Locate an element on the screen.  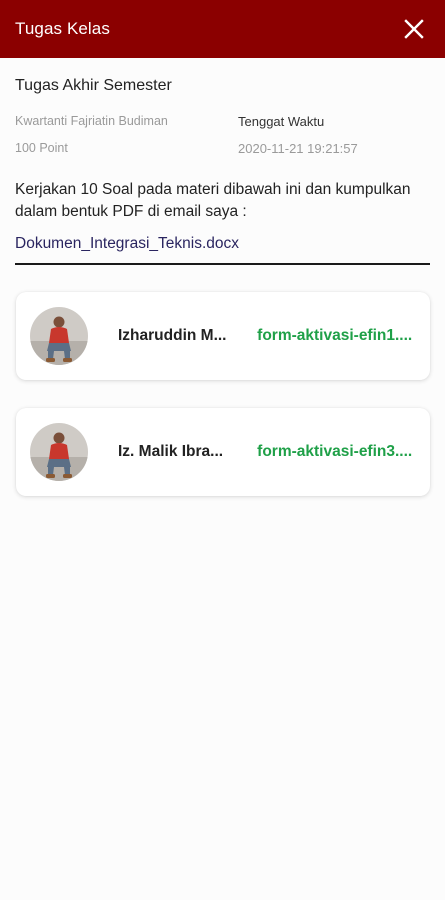
attachment-link: Dokumen_Integrasi_Teknis.docx is located at coordinates (222, 244).